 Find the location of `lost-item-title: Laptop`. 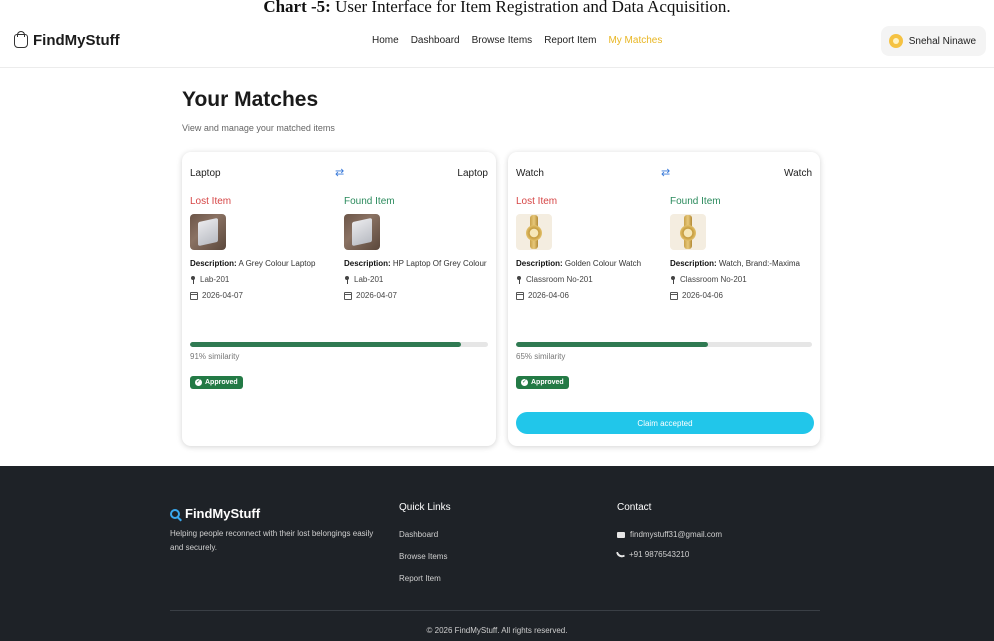

lost-item-title: Laptop is located at coordinates (205, 173).